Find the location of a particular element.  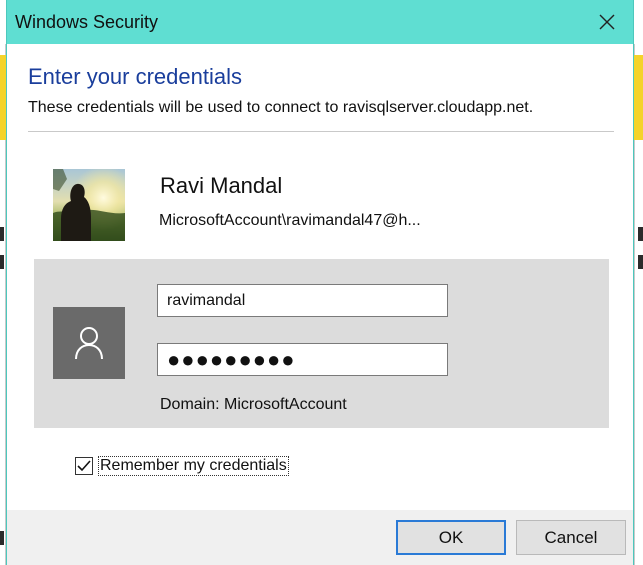

user-tile is located at coordinates (89, 343).